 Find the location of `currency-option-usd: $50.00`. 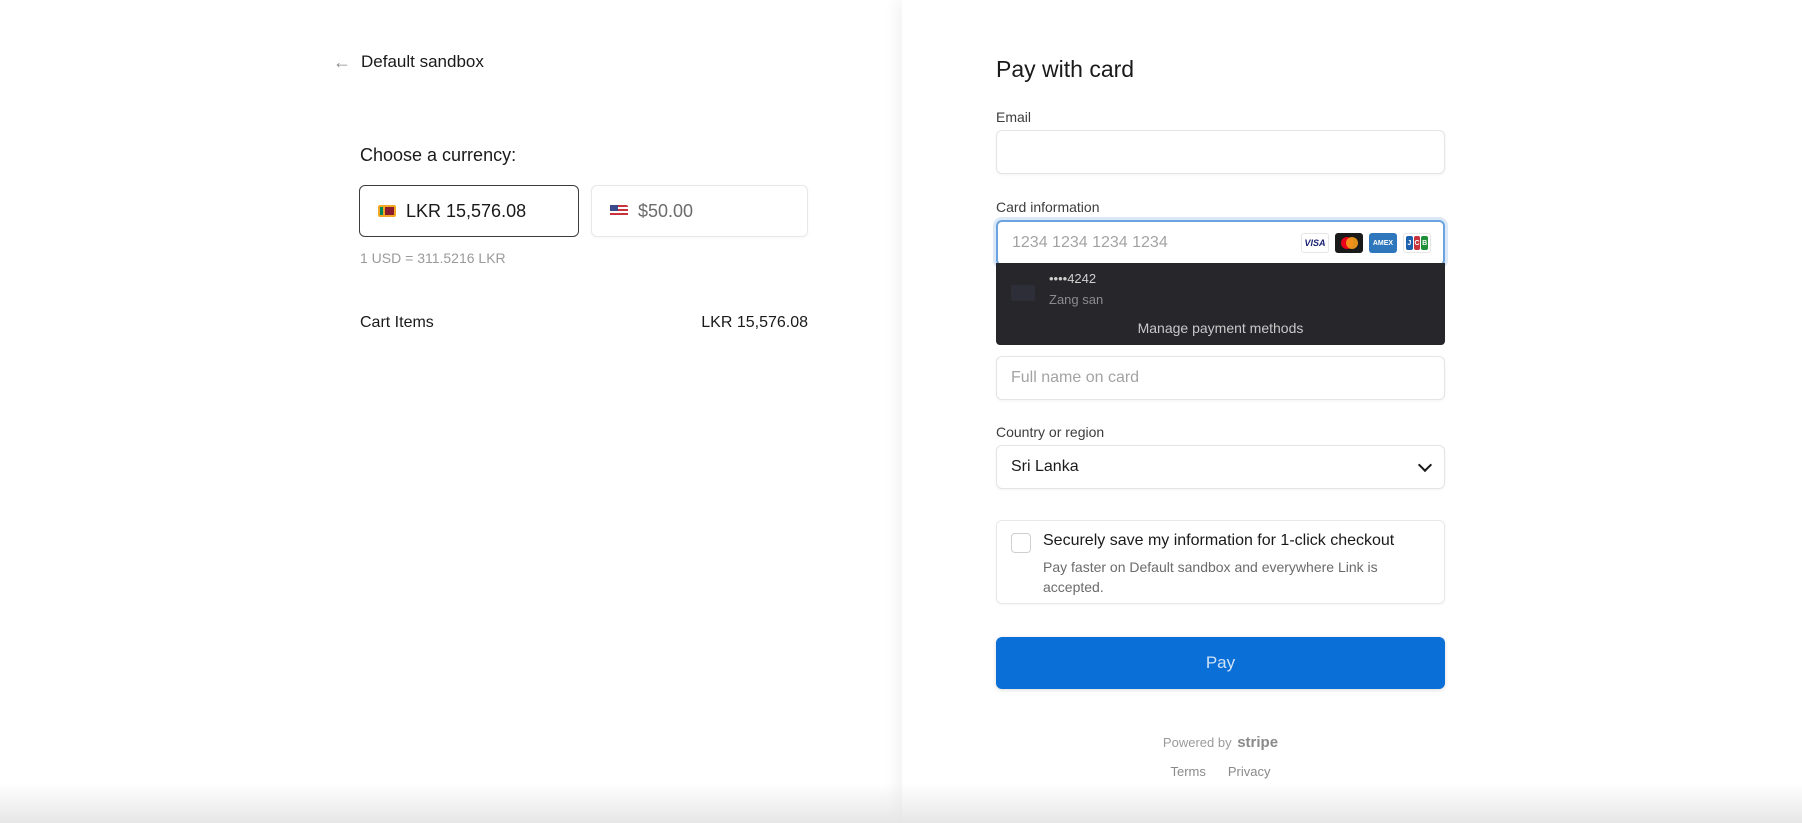

currency-option-usd: $50.00 is located at coordinates (699, 211).